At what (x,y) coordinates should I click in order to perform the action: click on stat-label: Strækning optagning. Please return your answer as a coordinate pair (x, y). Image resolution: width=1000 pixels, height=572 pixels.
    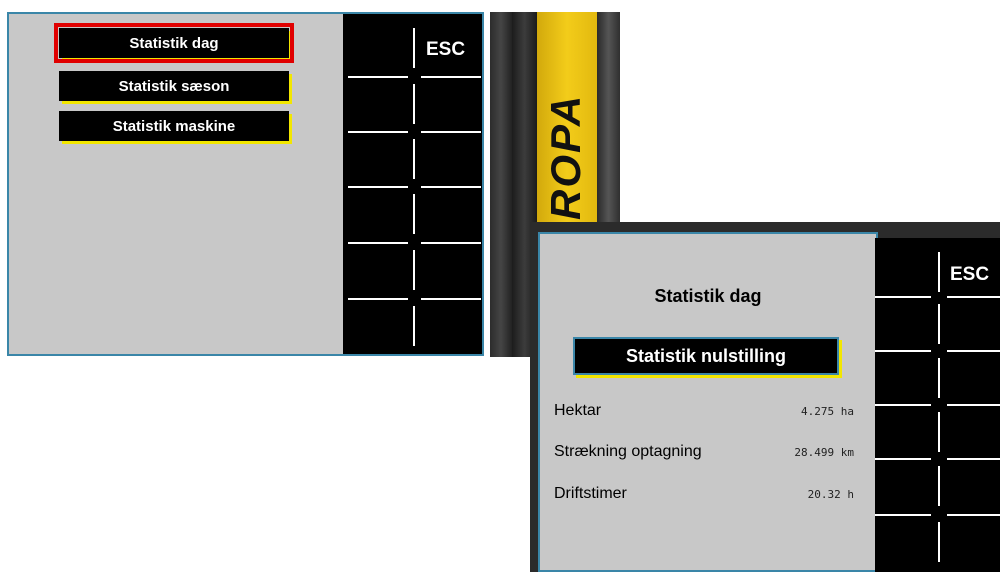
    Looking at the image, I should click on (628, 451).